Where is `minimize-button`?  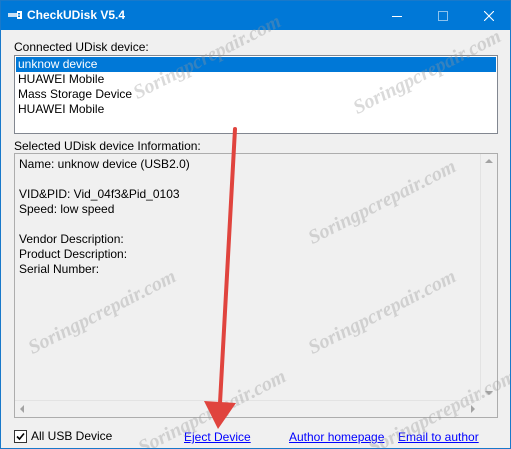 minimize-button is located at coordinates (397, 15).